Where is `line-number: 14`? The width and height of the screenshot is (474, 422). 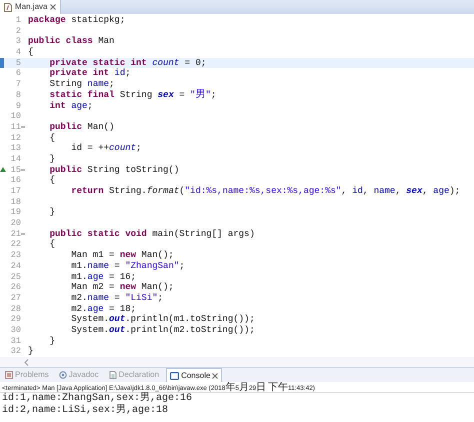
line-number: 14 is located at coordinates (15, 159).